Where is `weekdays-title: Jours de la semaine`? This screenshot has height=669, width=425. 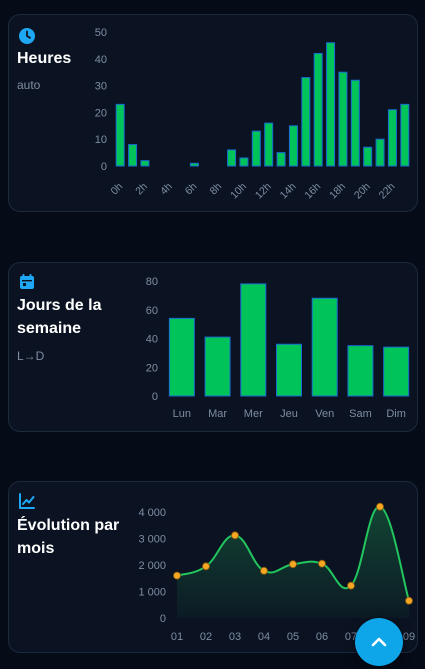 weekdays-title: Jours de la semaine is located at coordinates (59, 317).